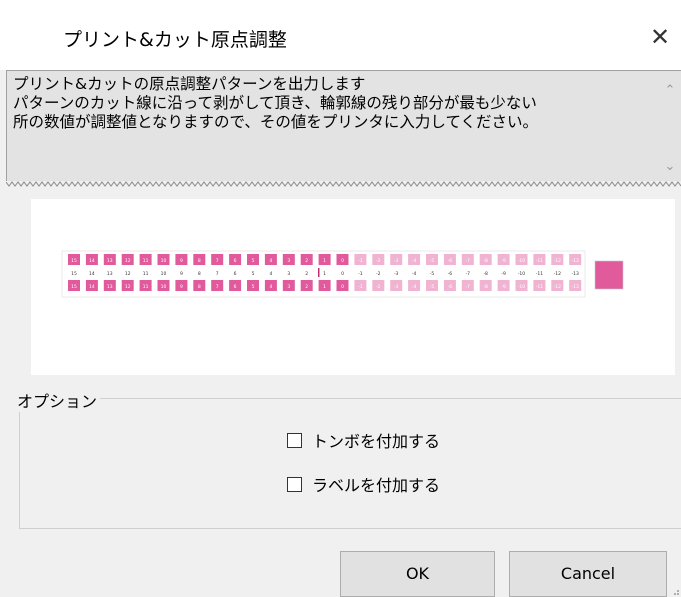 Image resolution: width=681 pixels, height=597 pixels. What do you see at coordinates (319, 272) in the screenshot?
I see `zero-marker` at bounding box center [319, 272].